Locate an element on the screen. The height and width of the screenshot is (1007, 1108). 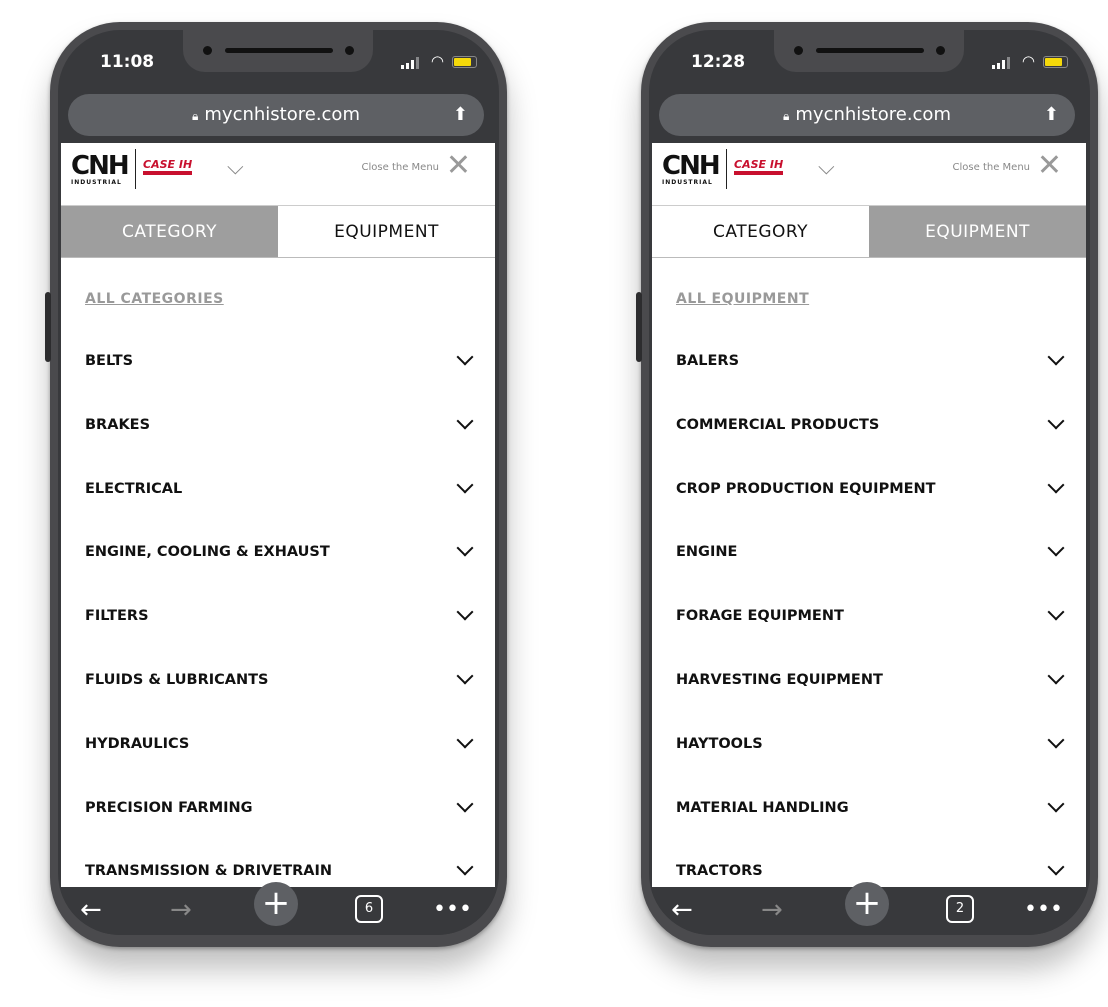
menu-item-label: HAYTOOLS is located at coordinates (719, 743).